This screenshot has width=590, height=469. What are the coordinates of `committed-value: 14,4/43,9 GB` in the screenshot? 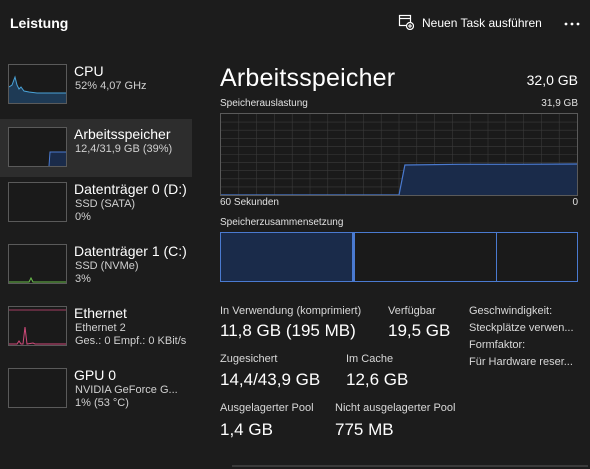 It's located at (270, 379).